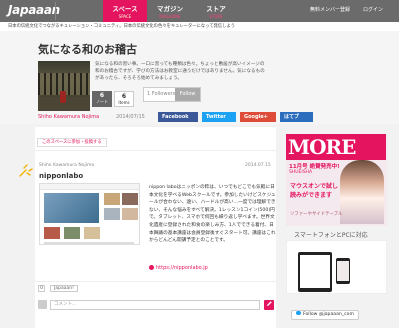  I want to click on nav-space-sub: SPACE, so click(125, 16).